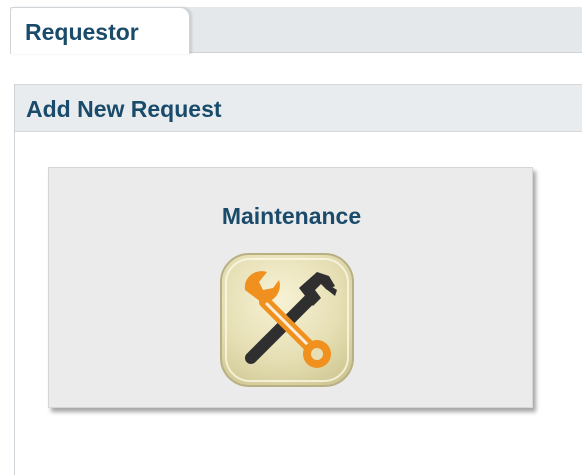 The height and width of the screenshot is (475, 582). Describe the element at coordinates (124, 109) in the screenshot. I see `panel-title: Add New Request` at that location.